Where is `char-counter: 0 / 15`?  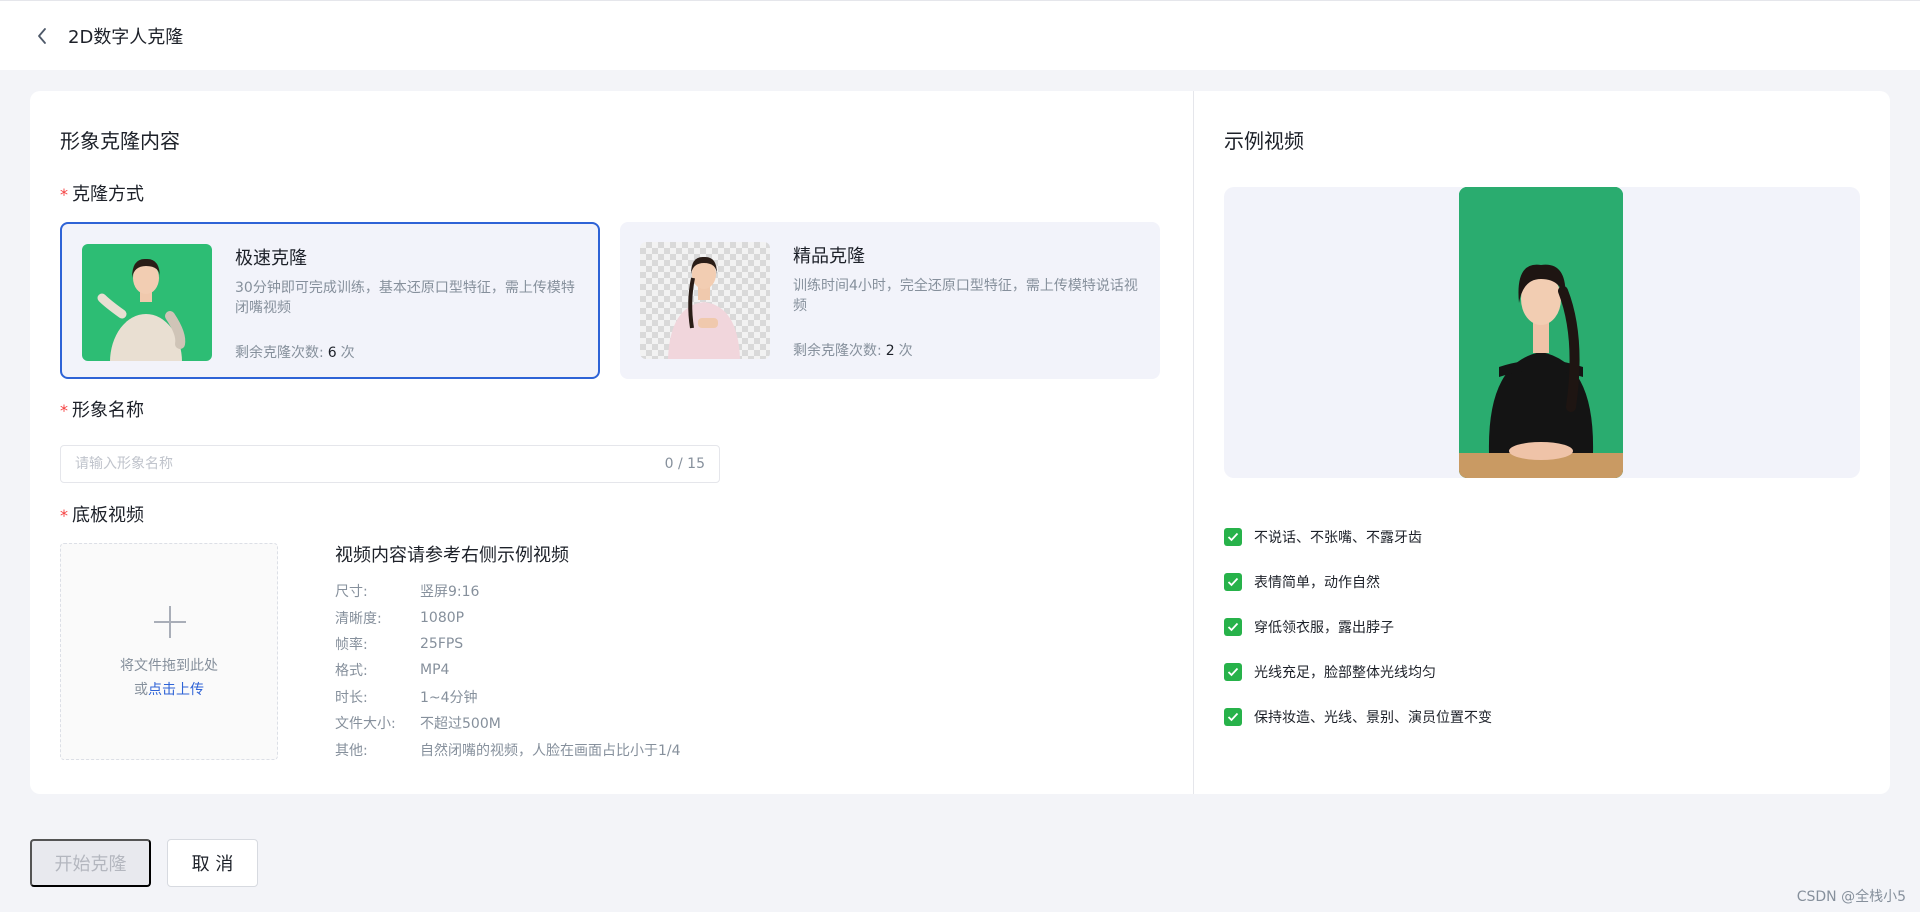 char-counter: 0 / 15 is located at coordinates (684, 464).